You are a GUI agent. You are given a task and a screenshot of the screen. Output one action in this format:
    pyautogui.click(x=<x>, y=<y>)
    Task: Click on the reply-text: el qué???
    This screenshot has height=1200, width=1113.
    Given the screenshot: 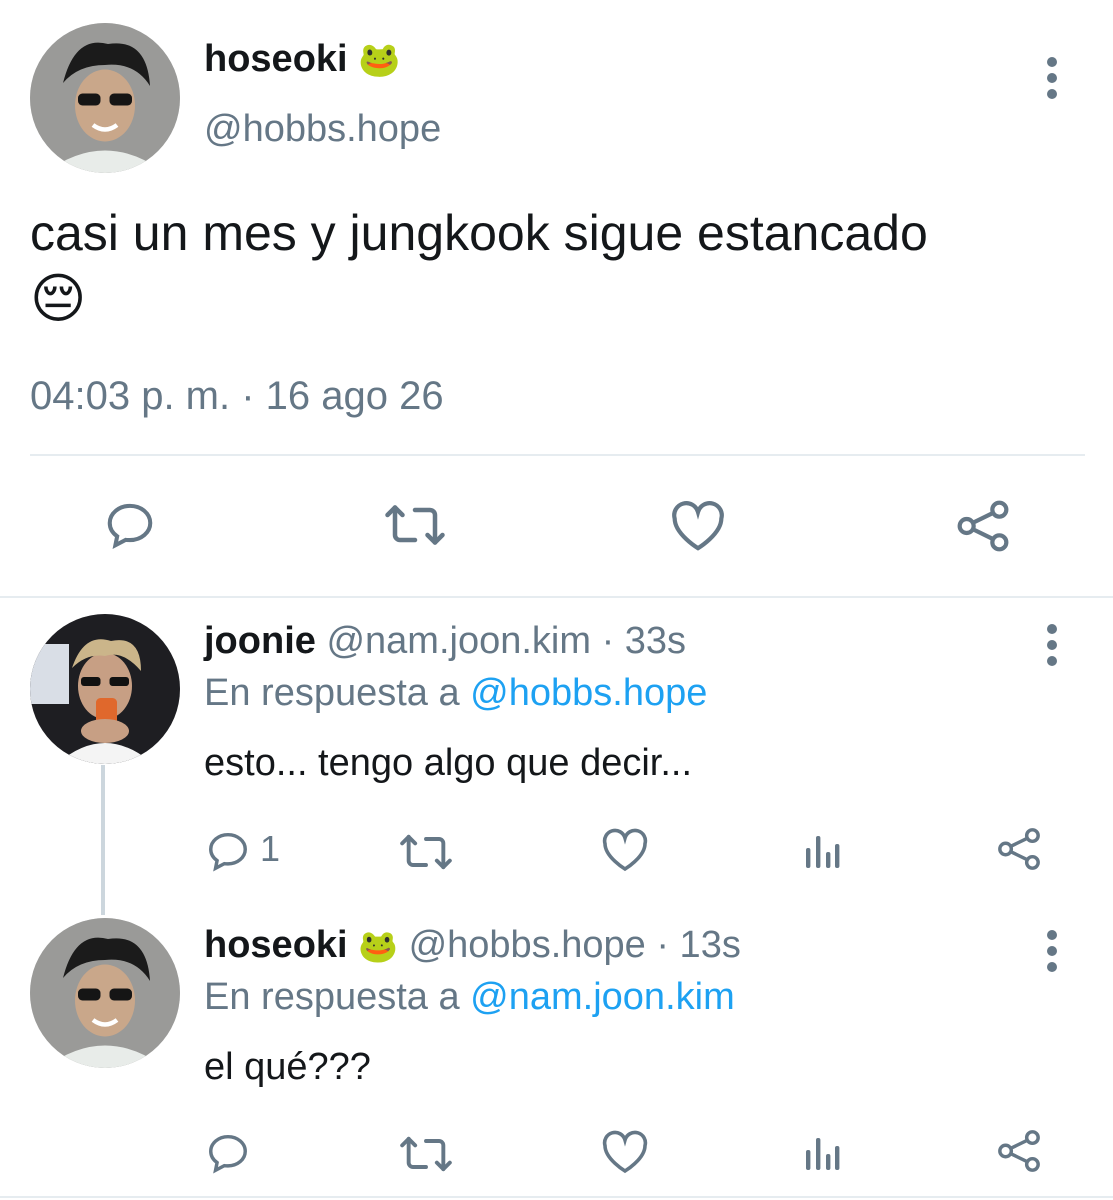 What is the action you would take?
    pyautogui.click(x=287, y=1067)
    